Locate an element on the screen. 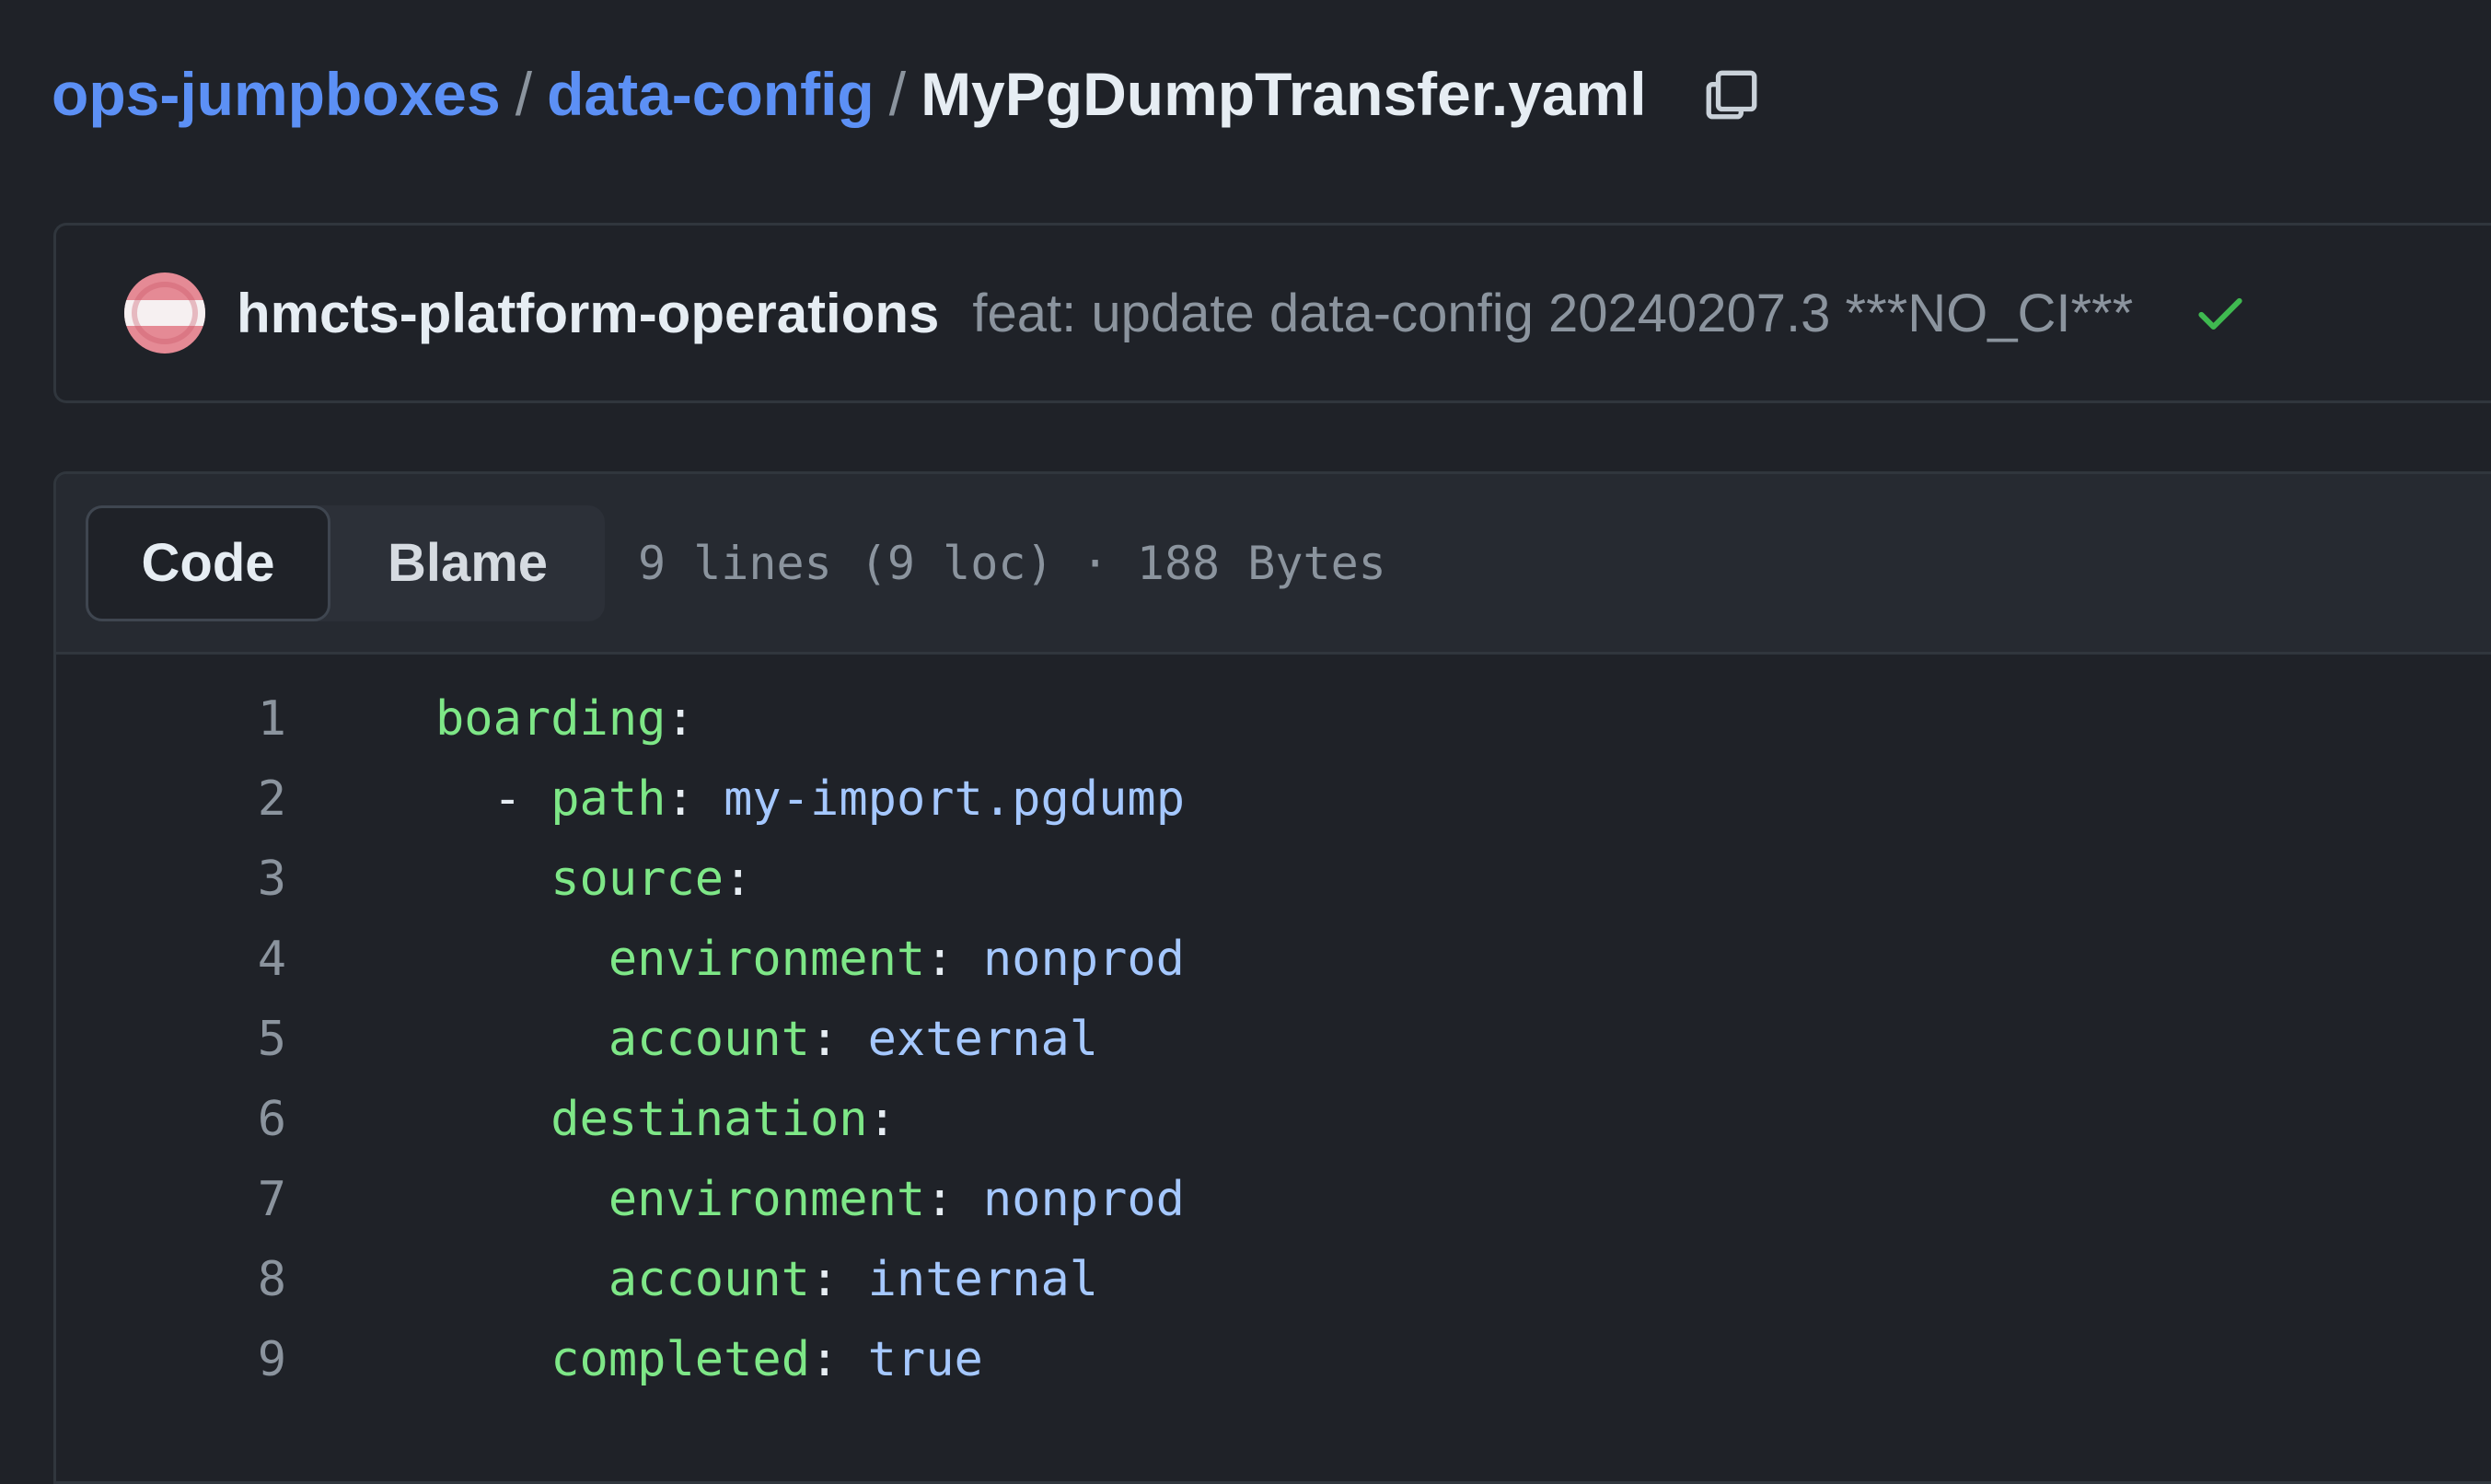 The image size is (2491, 1484). check-status-icon is located at coordinates (2220, 313).